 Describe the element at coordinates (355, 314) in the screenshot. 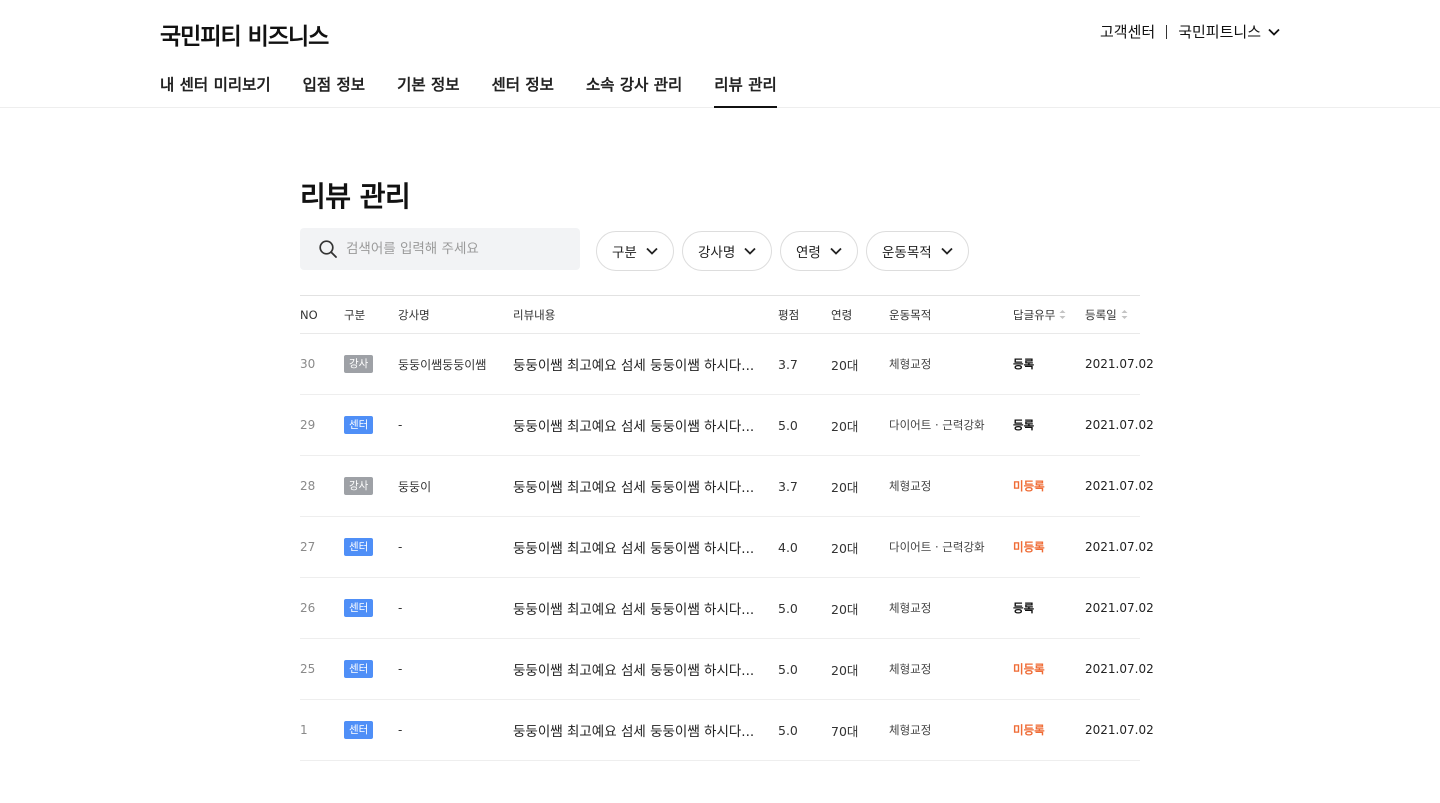

I see `col-header-type: 구분` at that location.